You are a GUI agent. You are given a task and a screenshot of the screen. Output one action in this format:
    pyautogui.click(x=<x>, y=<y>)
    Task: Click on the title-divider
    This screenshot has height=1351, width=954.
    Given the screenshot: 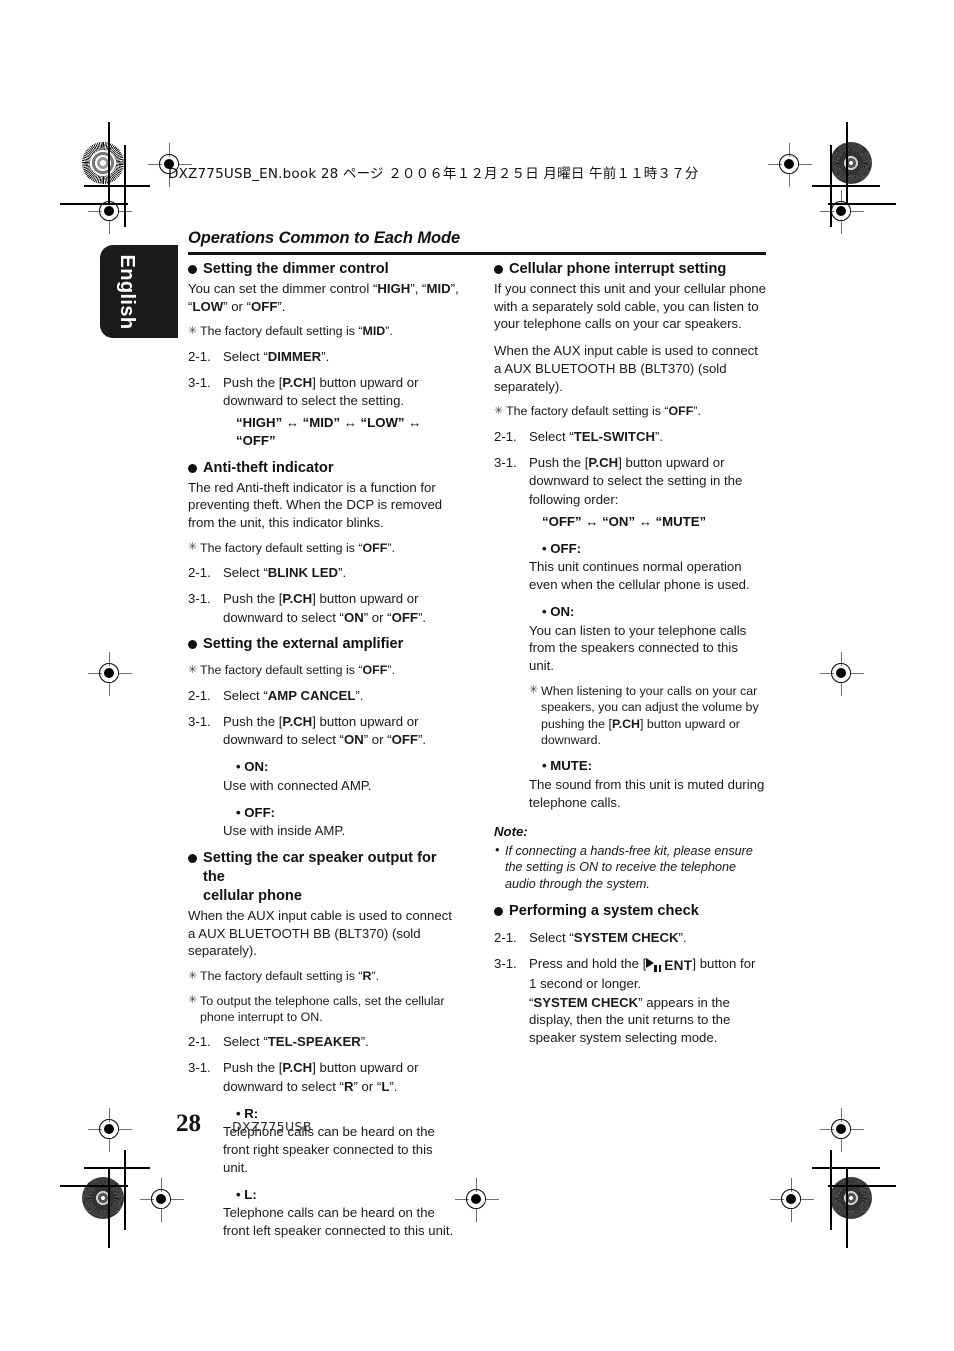 What is the action you would take?
    pyautogui.click(x=477, y=254)
    